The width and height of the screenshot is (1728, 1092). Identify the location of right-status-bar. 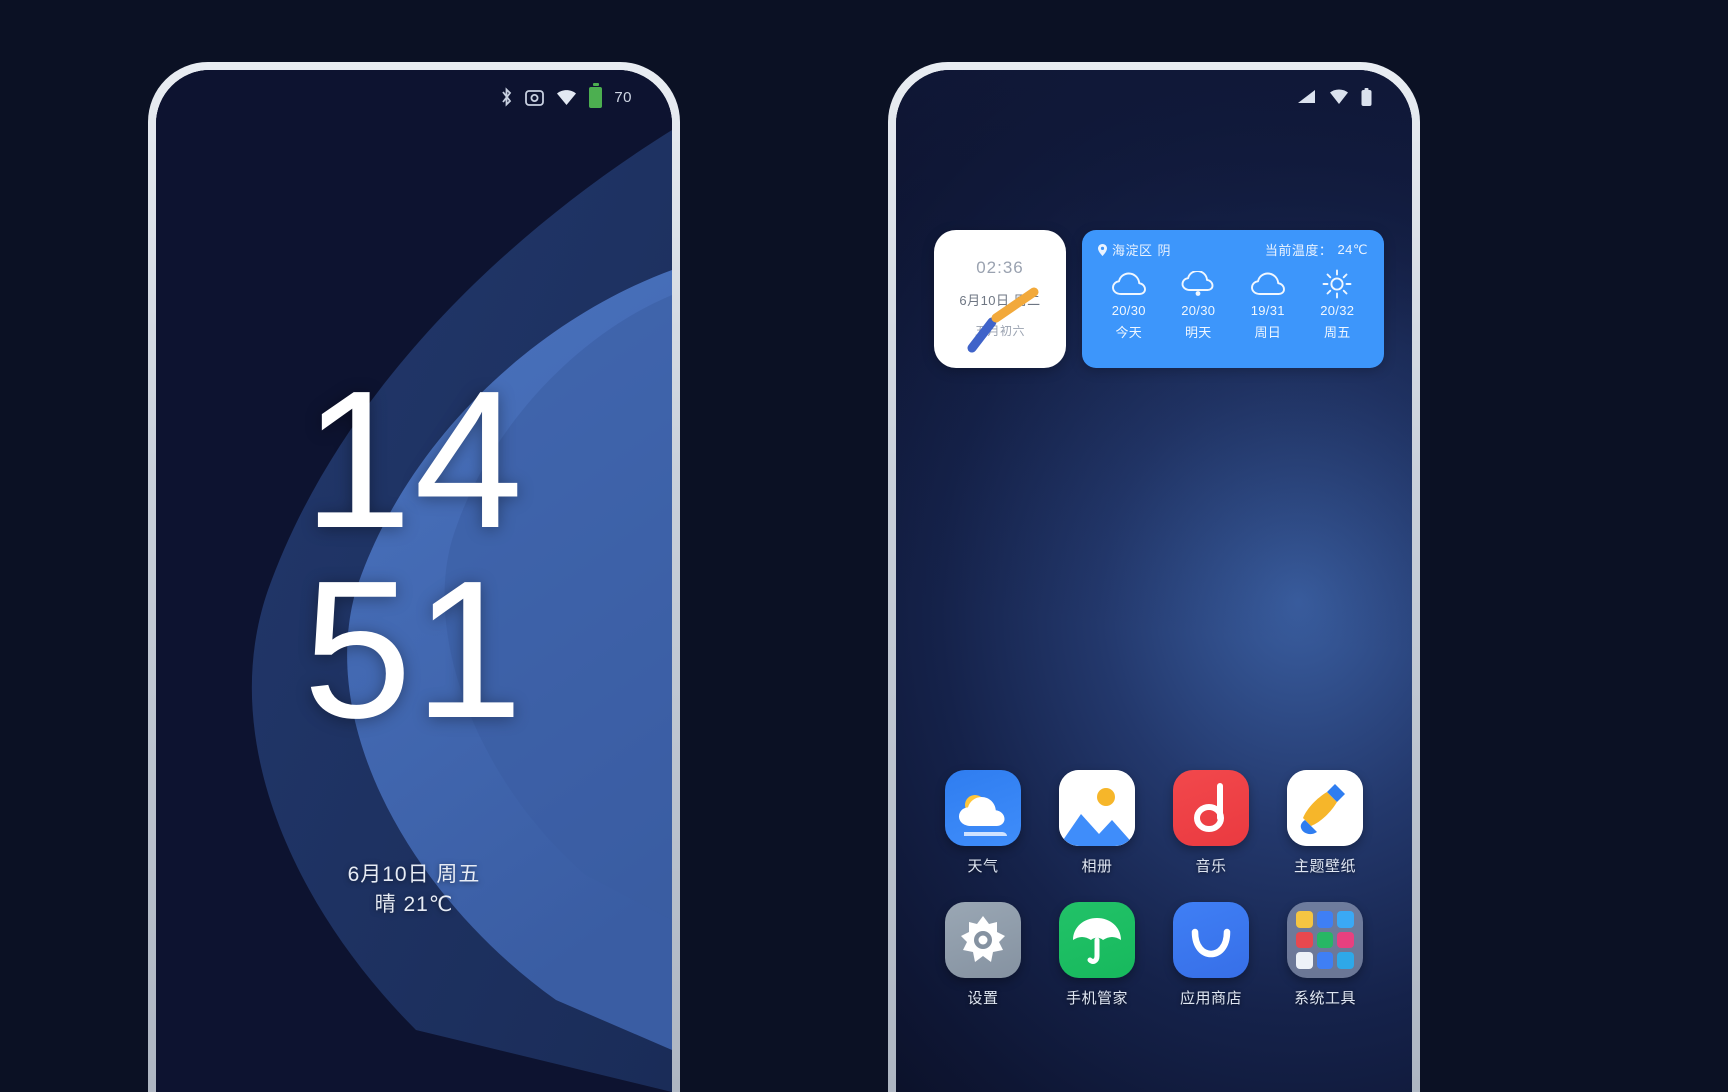
(1154, 92).